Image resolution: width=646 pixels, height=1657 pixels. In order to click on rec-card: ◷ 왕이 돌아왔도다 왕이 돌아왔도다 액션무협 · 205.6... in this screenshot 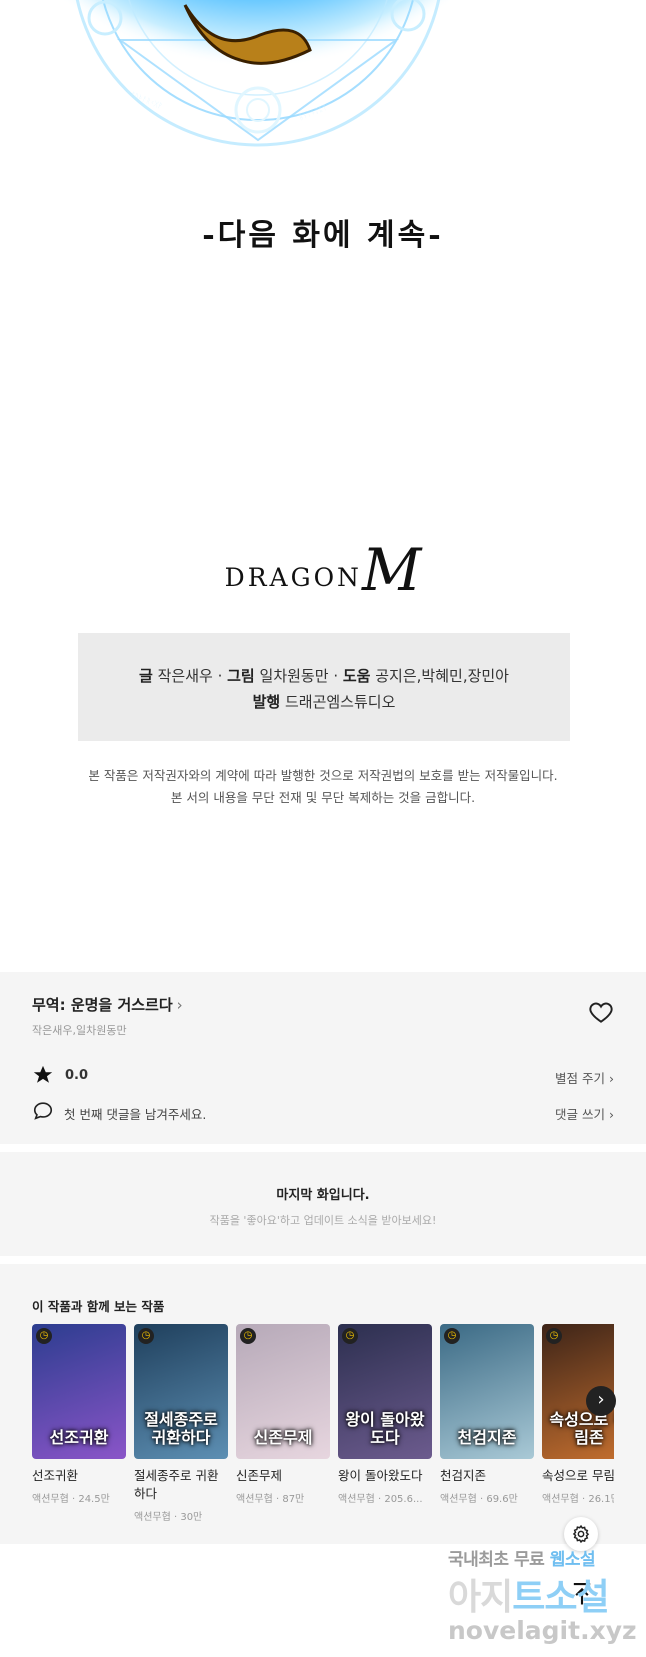, I will do `click(385, 1414)`.